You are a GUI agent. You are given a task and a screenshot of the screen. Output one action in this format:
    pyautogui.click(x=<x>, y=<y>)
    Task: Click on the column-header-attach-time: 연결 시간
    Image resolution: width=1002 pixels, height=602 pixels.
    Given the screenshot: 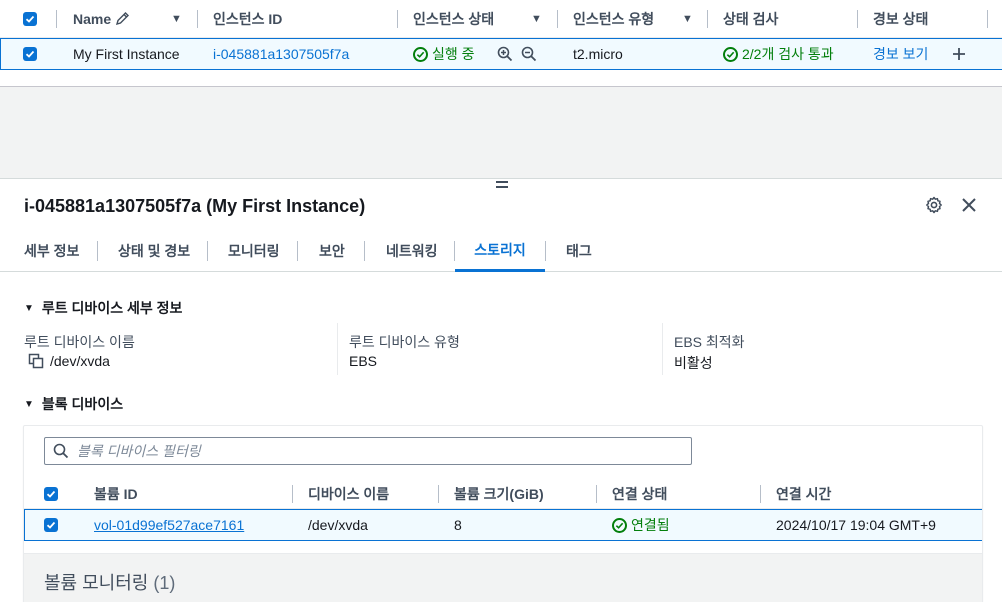 What is the action you would take?
    pyautogui.click(x=803, y=493)
    